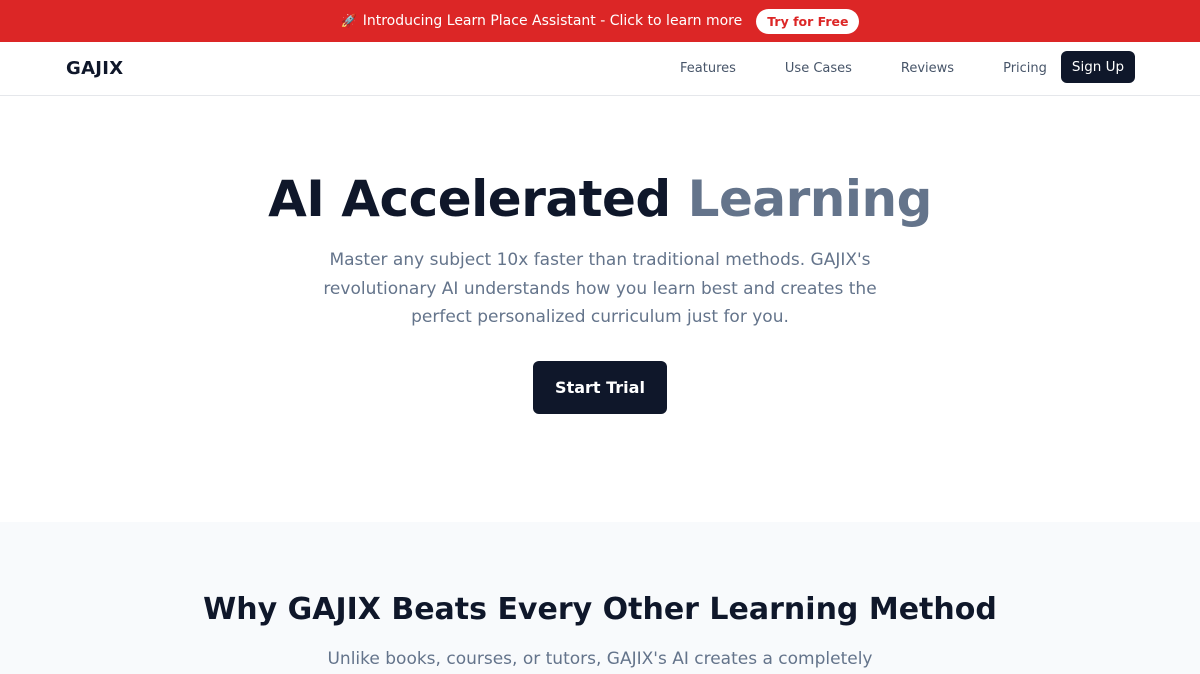 Image resolution: width=1200 pixels, height=674 pixels. Describe the element at coordinates (348, 21) in the screenshot. I see `rocket-icon: 🚀` at that location.